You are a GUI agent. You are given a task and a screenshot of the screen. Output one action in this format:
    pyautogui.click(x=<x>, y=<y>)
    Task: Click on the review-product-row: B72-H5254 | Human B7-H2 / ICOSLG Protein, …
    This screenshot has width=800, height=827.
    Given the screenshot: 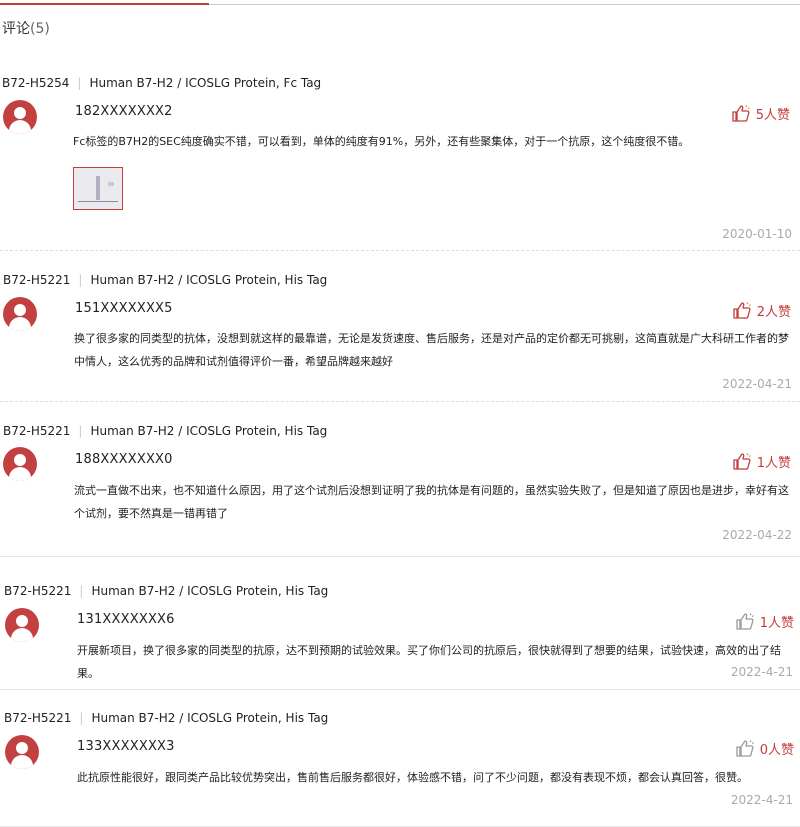 What is the action you would take?
    pyautogui.click(x=162, y=83)
    